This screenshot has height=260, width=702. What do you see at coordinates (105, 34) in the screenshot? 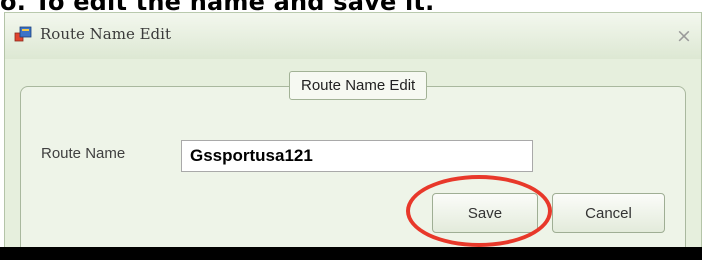
I see `window-title: Route Name Edit` at bounding box center [105, 34].